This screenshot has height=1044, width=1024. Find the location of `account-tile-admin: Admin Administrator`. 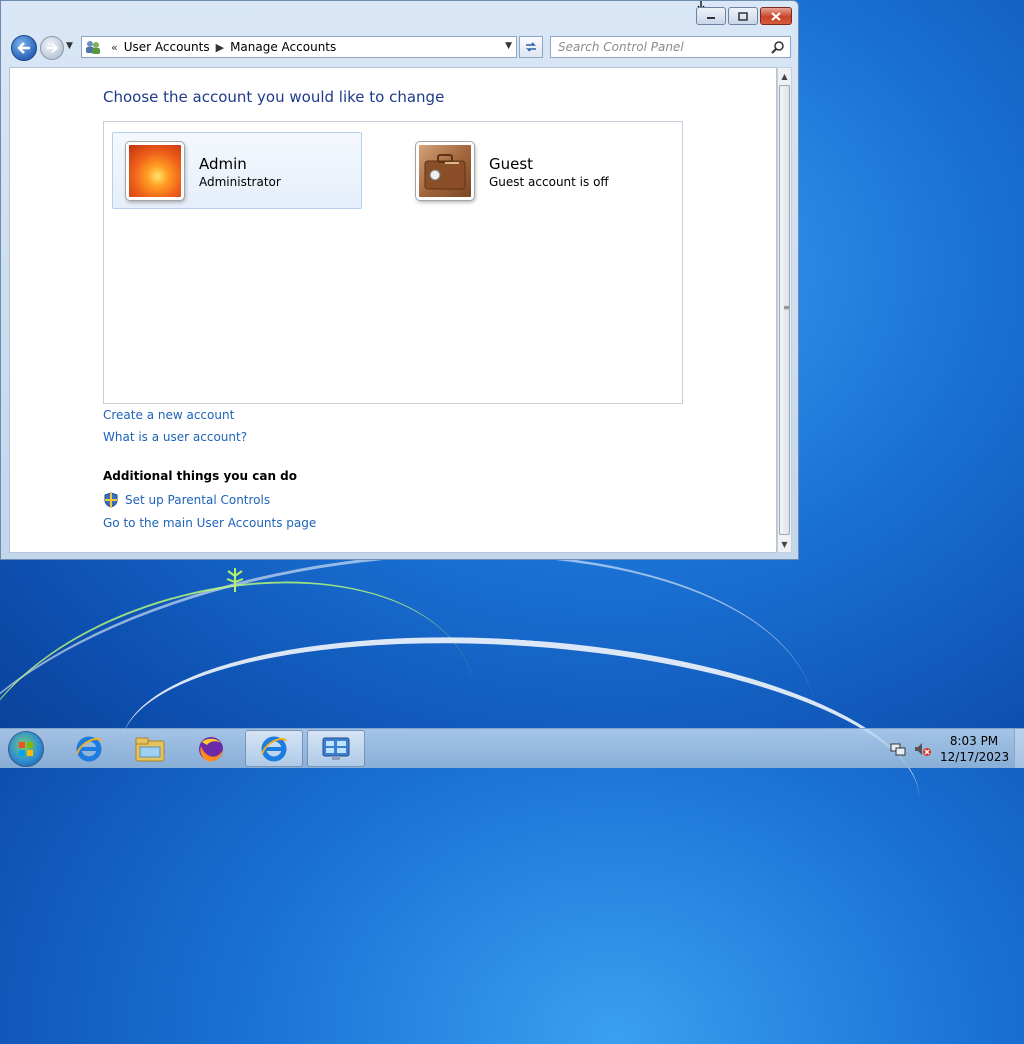

account-tile-admin: Admin Administrator is located at coordinates (237, 170).